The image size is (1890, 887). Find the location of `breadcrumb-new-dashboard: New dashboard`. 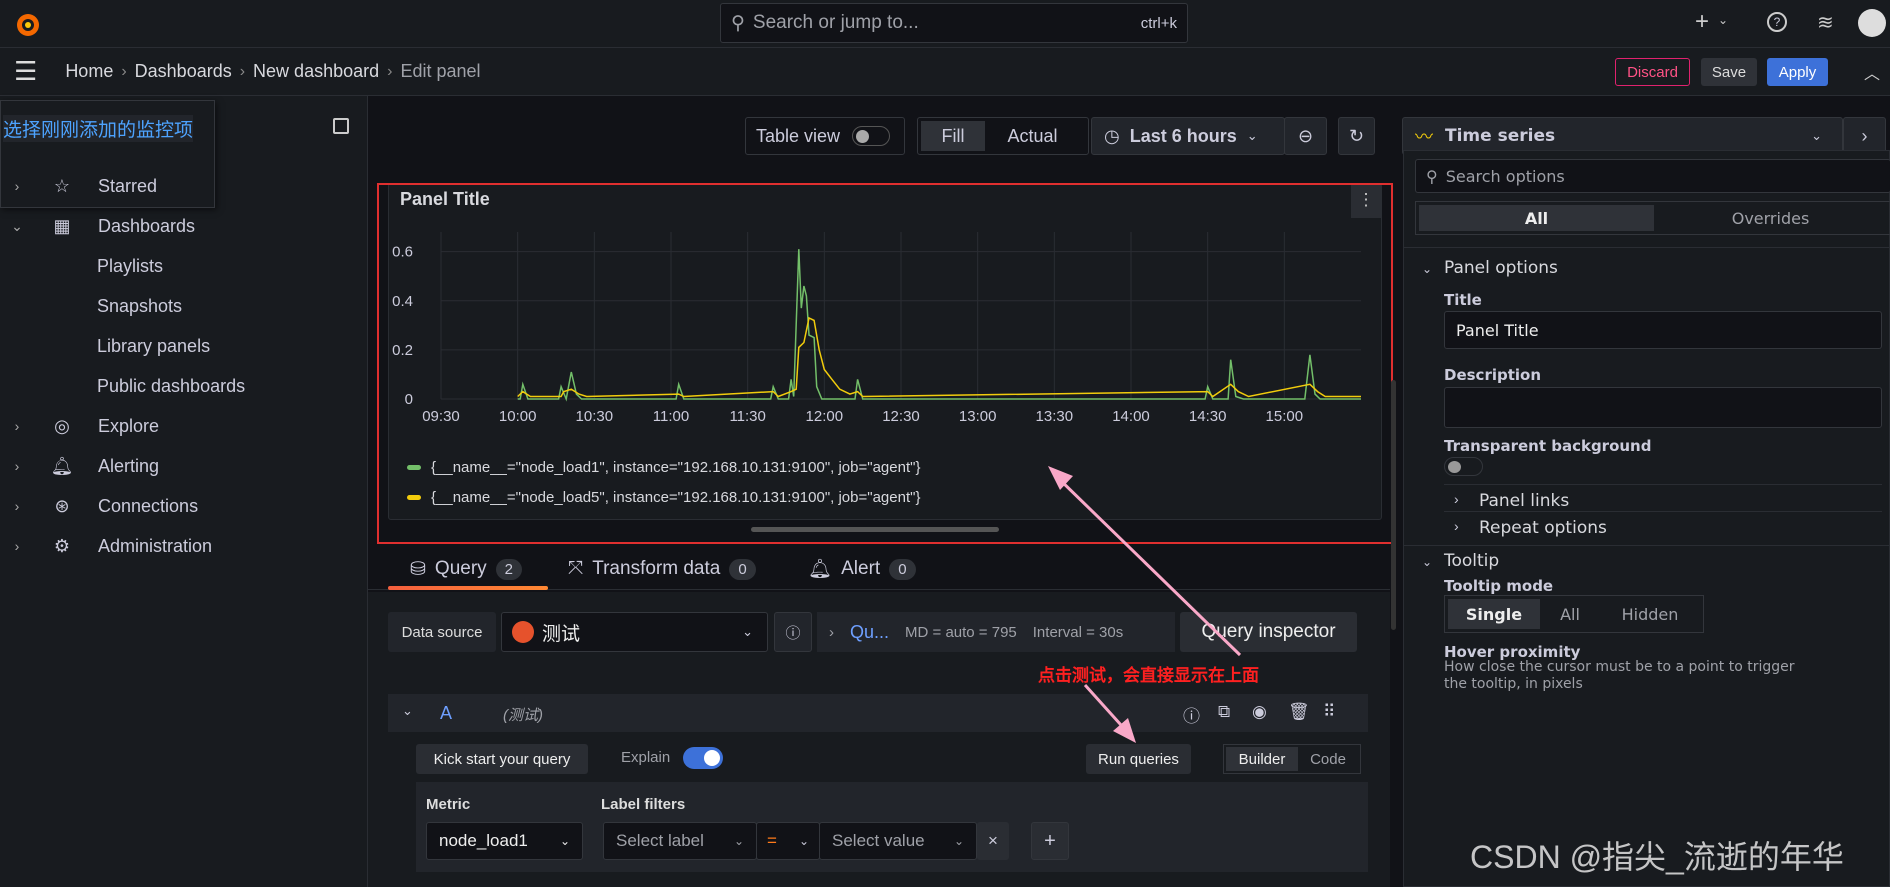

breadcrumb-new-dashboard: New dashboard is located at coordinates (316, 71).